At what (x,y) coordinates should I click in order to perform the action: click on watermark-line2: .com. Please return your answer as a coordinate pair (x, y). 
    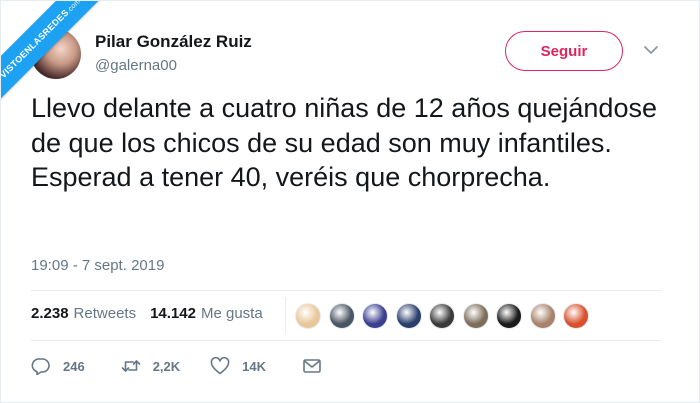
    Looking at the image, I should click on (74, 8).